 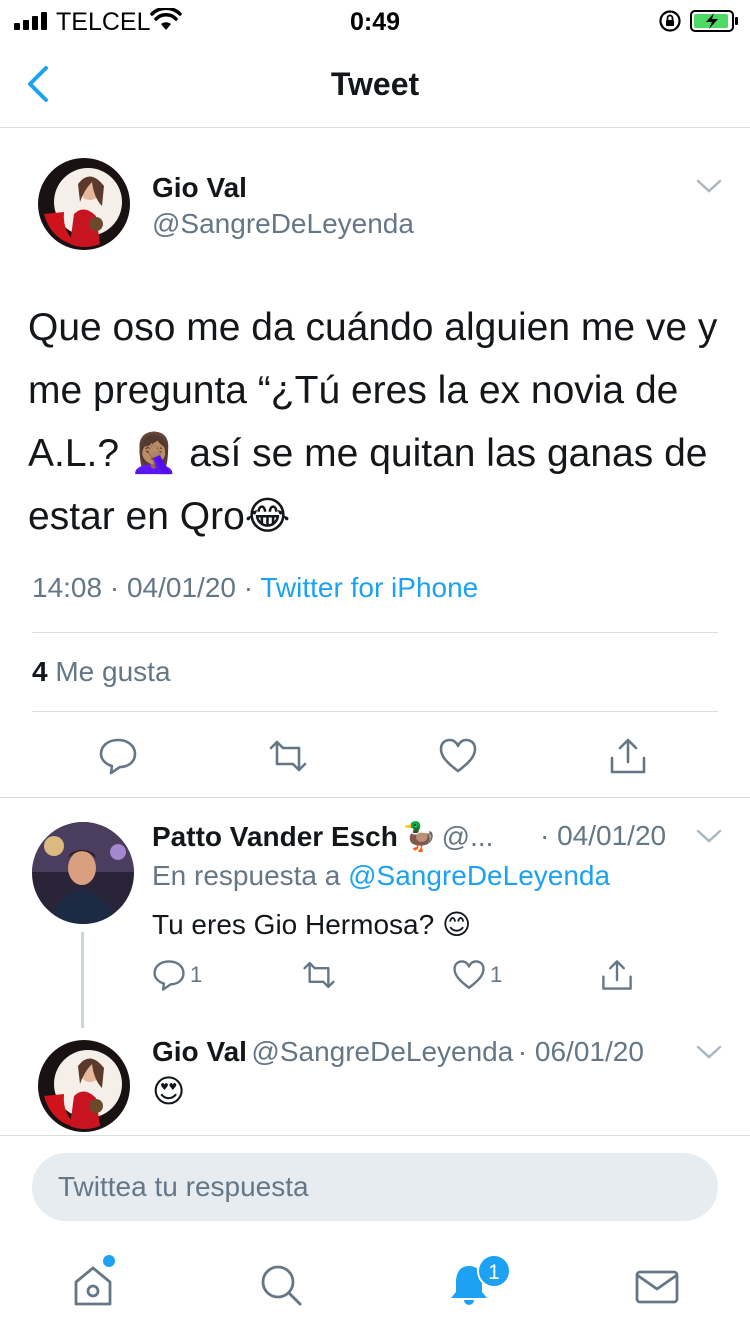 I want to click on navigation-bar: Tweet, so click(x=375, y=84).